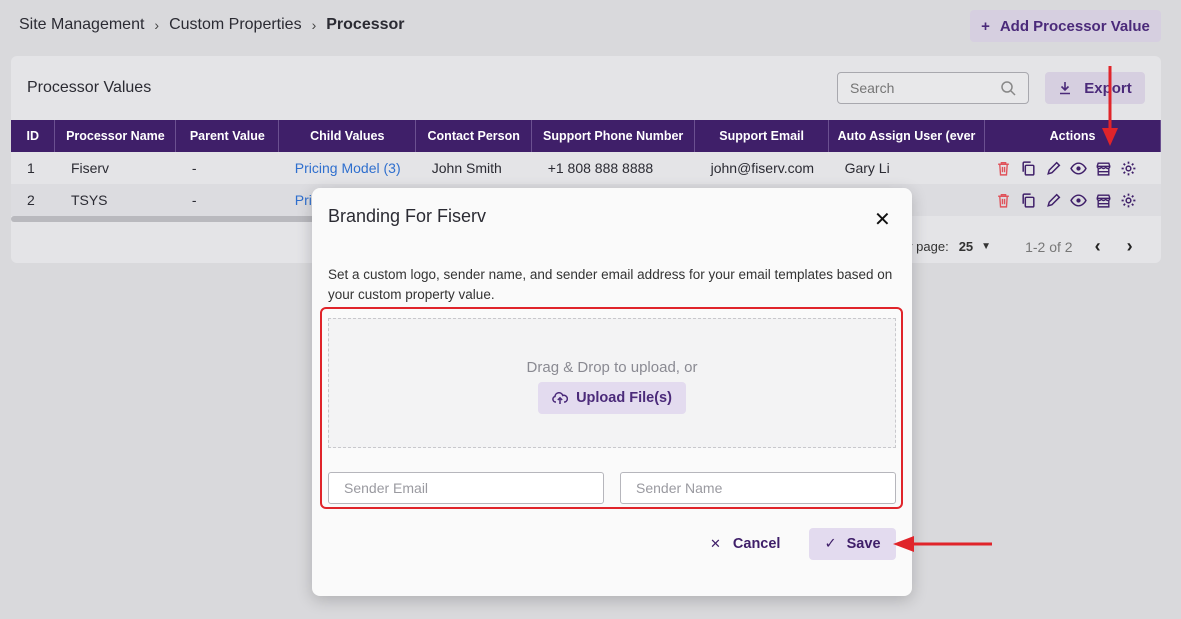 The width and height of the screenshot is (1181, 619). What do you see at coordinates (715, 543) in the screenshot?
I see `x-icon: ✕` at bounding box center [715, 543].